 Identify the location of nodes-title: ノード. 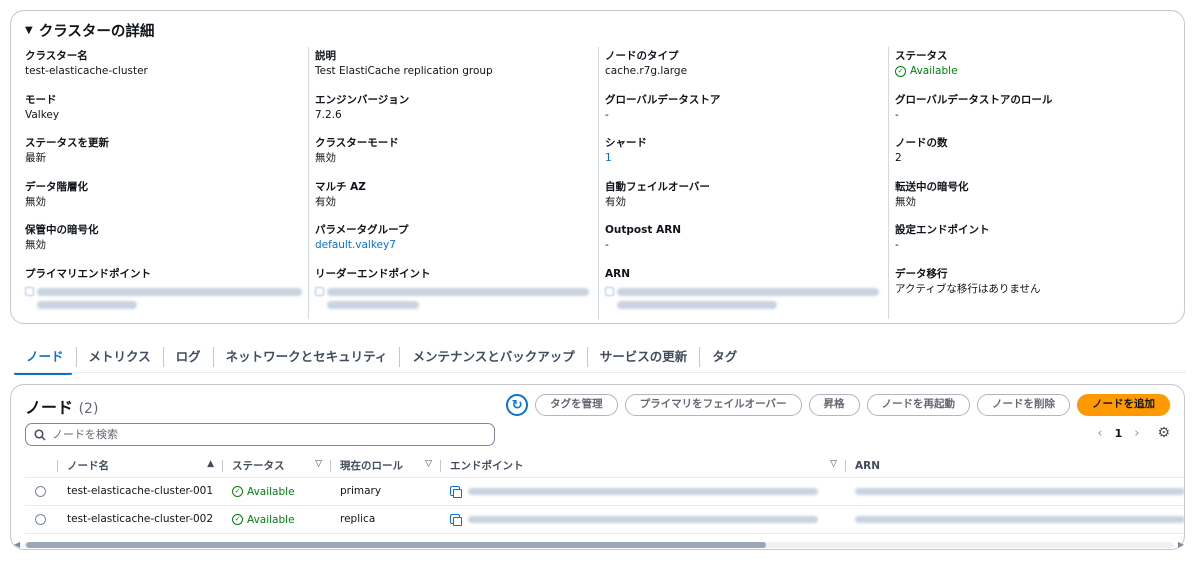
(49, 407).